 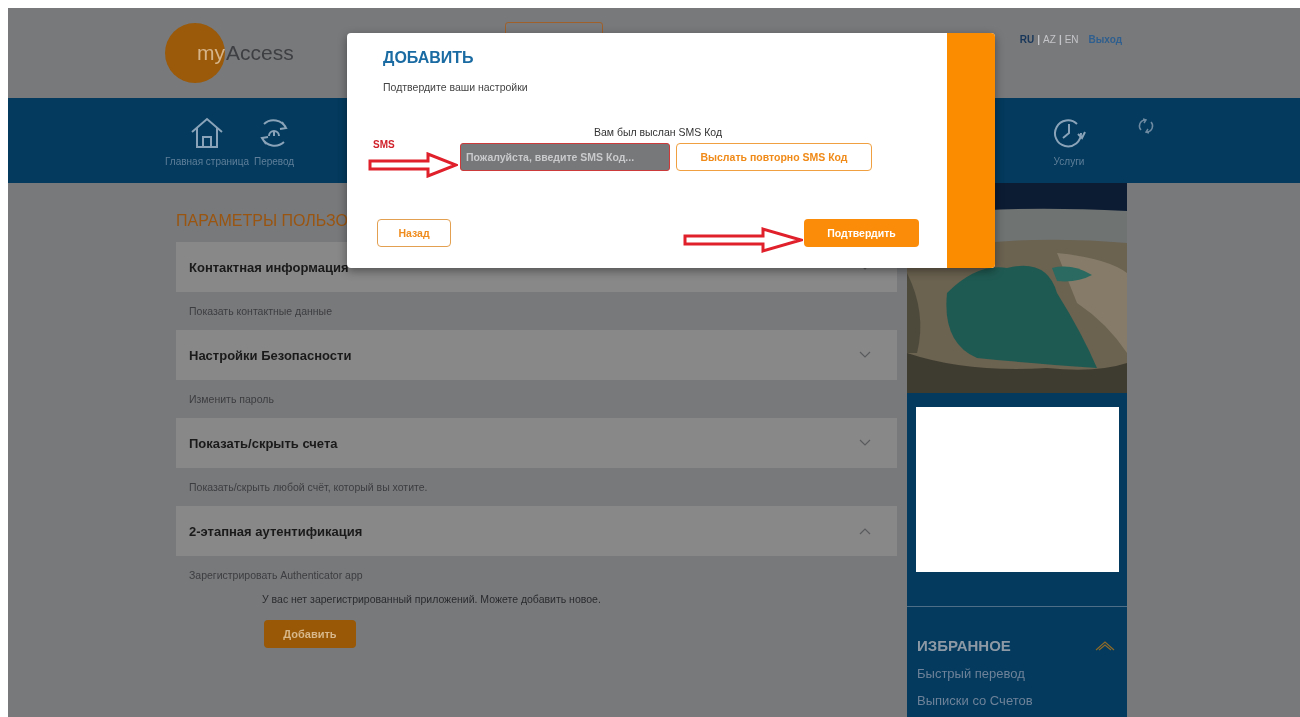 What do you see at coordinates (269, 267) in the screenshot?
I see `section-title: Контактная информация` at bounding box center [269, 267].